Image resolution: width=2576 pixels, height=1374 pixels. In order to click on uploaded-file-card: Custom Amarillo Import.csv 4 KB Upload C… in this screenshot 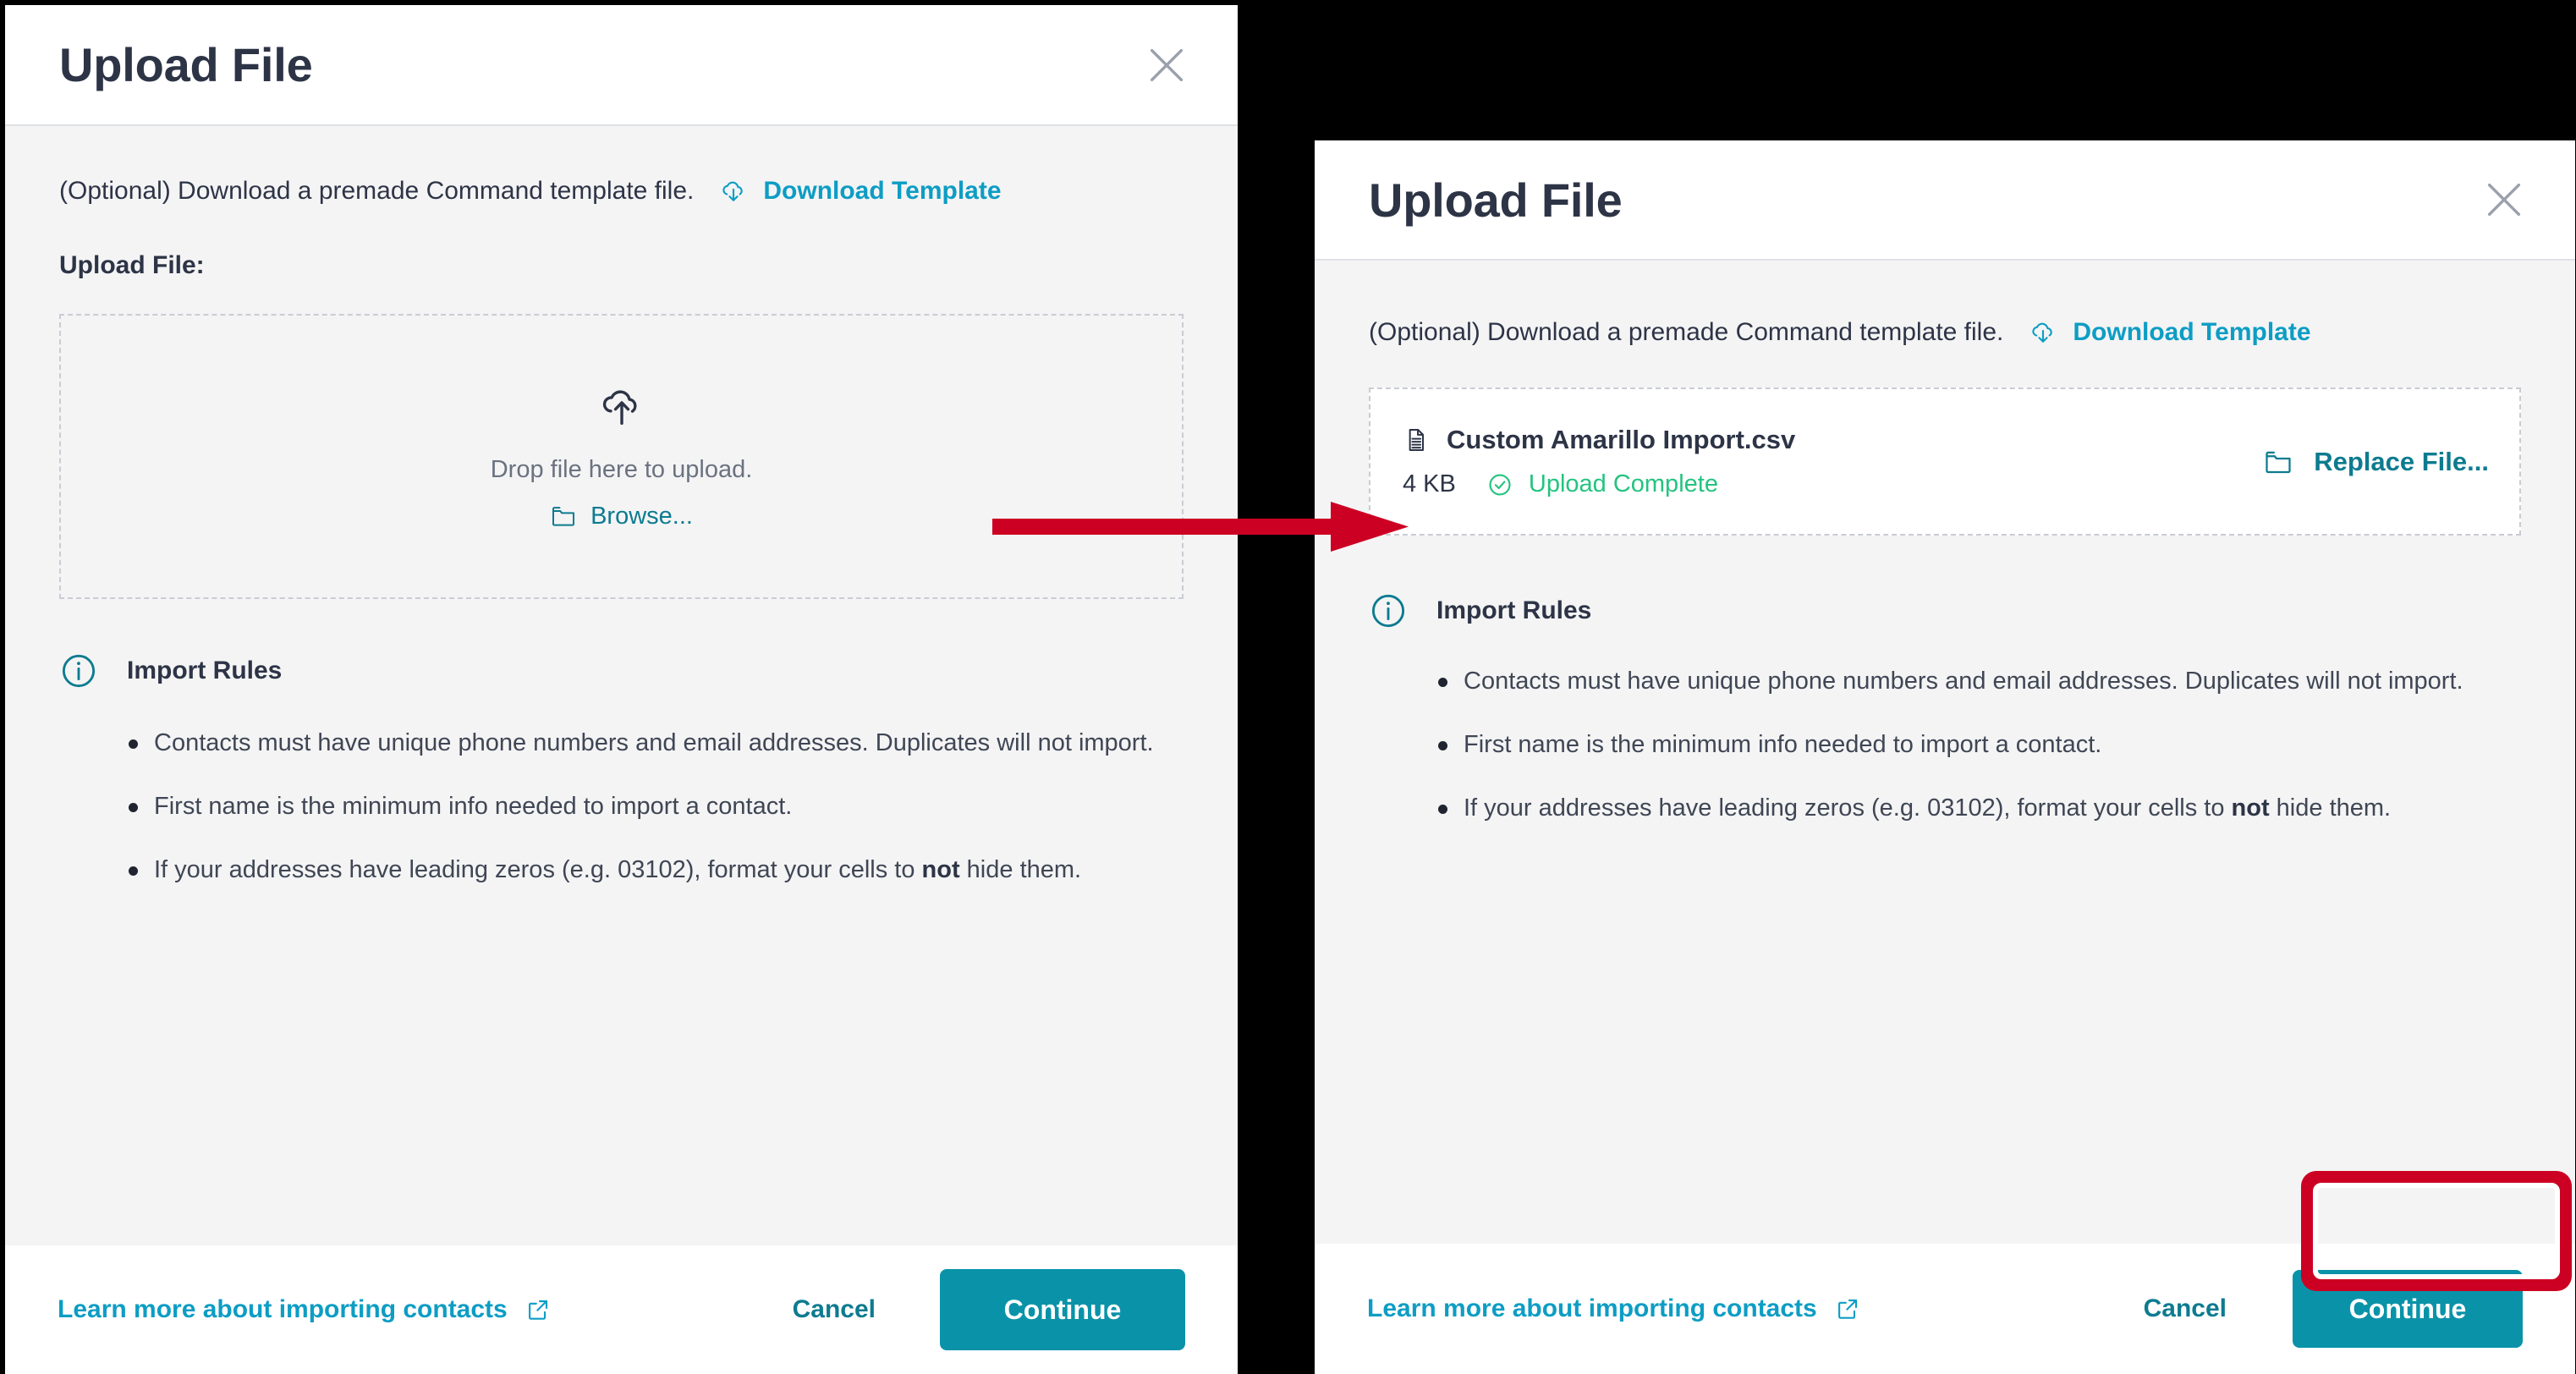, I will do `click(1945, 461)`.